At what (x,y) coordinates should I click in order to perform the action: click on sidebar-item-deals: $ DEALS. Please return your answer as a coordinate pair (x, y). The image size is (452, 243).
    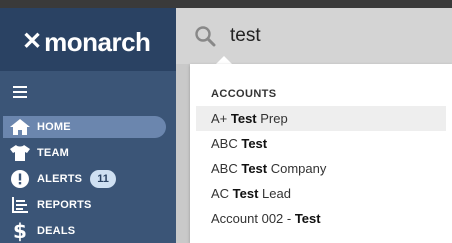
    Looking at the image, I should click on (84, 231).